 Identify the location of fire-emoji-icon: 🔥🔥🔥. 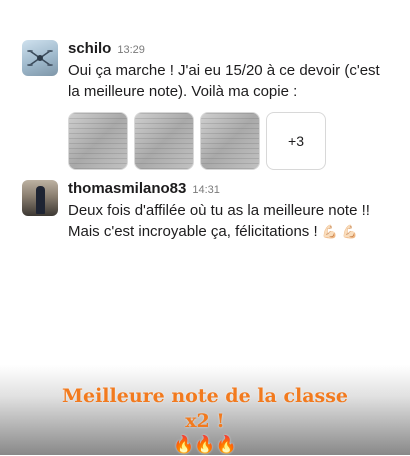
(205, 445).